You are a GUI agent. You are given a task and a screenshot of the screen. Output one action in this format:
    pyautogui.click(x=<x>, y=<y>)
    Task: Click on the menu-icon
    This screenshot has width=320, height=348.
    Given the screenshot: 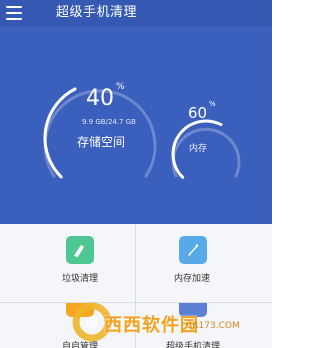 What is the action you would take?
    pyautogui.click(x=14, y=13)
    